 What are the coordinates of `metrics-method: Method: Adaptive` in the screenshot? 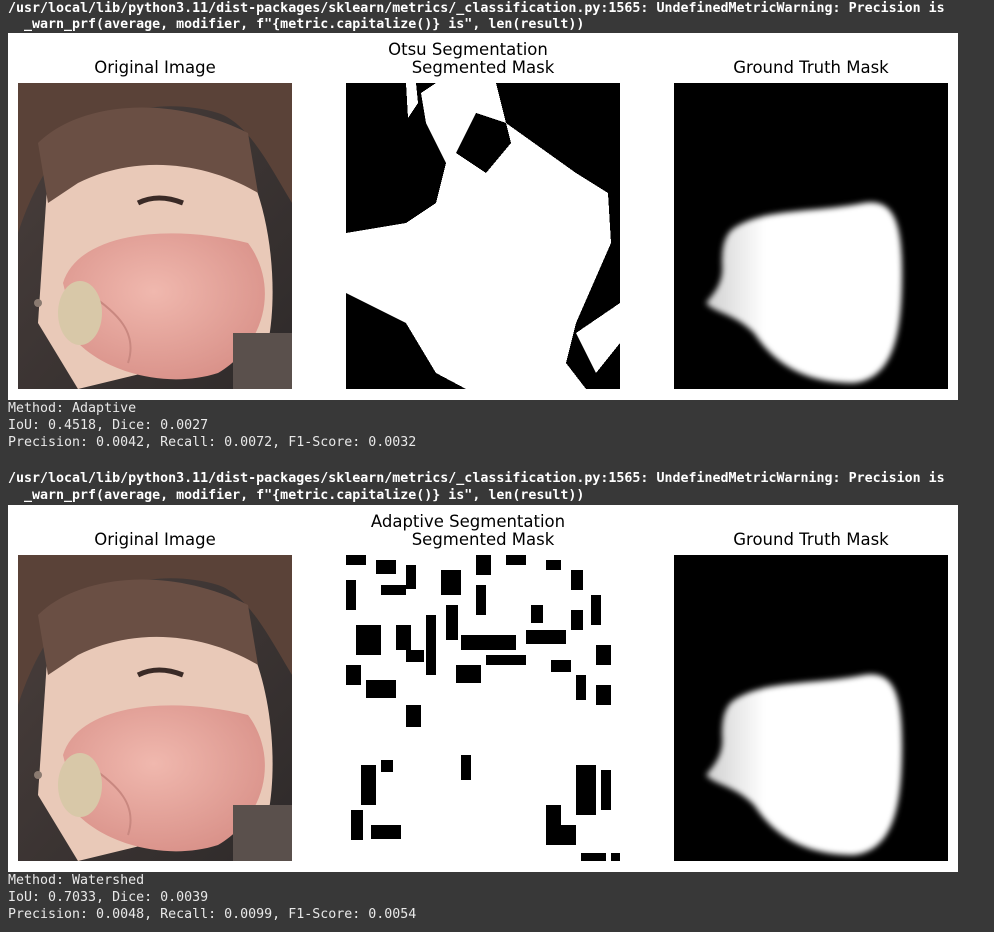 It's located at (72, 408).